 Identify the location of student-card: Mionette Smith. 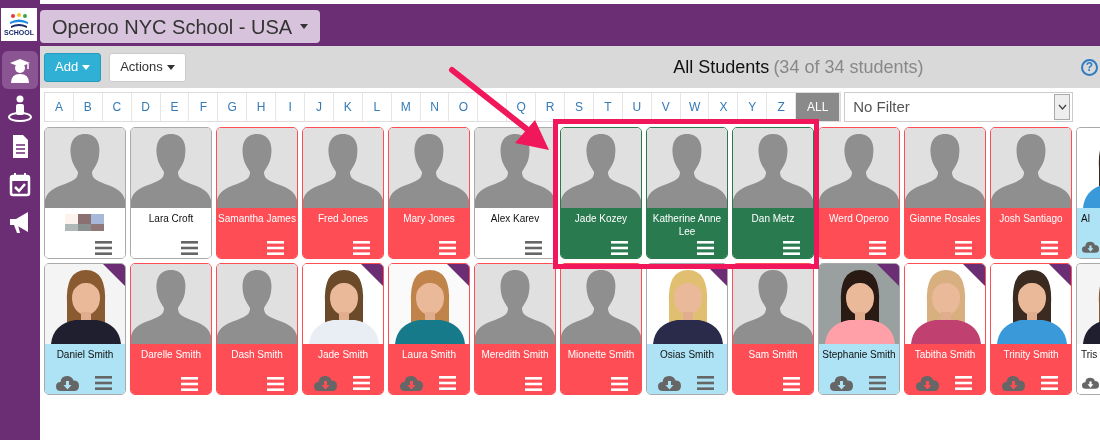
(601, 329).